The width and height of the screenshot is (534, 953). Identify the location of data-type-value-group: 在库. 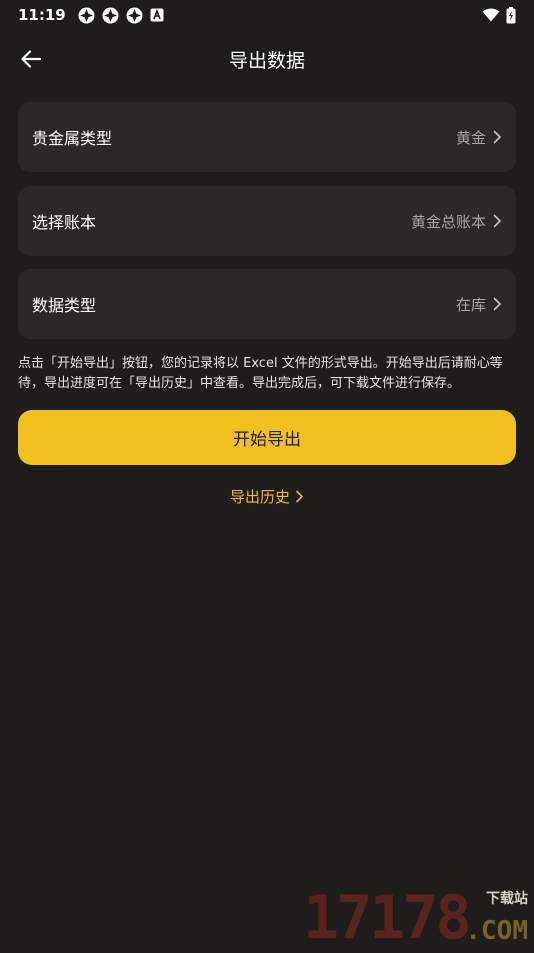
(479, 304).